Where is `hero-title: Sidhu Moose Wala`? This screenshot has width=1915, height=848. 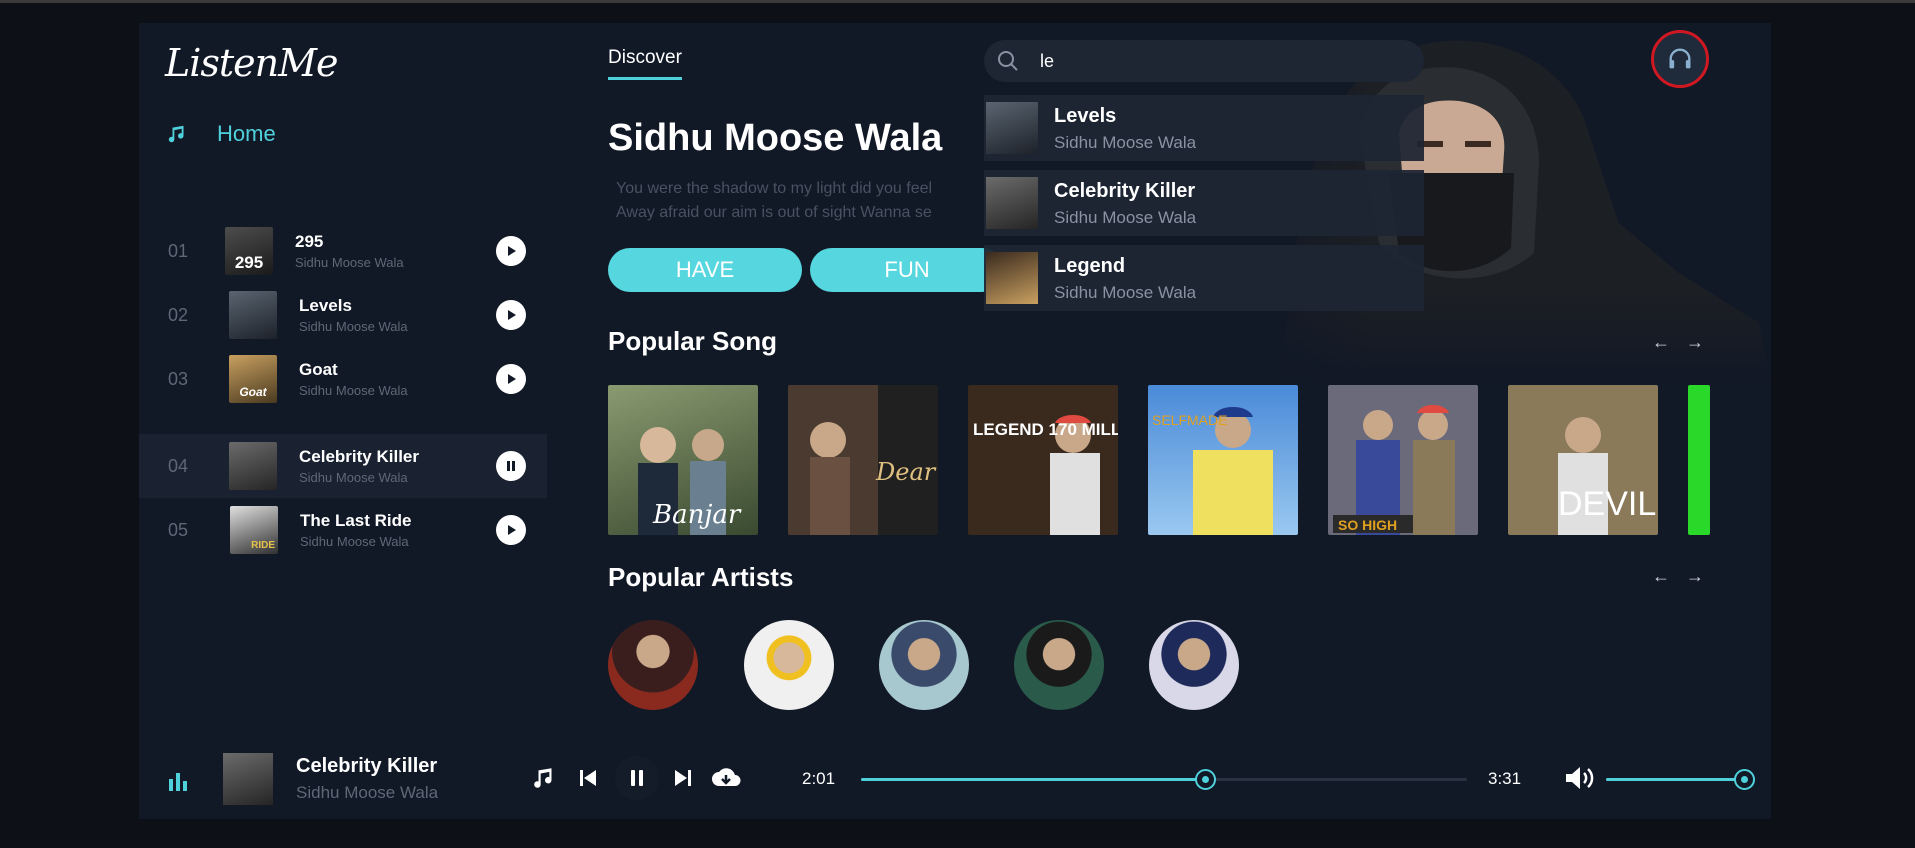 hero-title: Sidhu Moose Wala is located at coordinates (775, 138).